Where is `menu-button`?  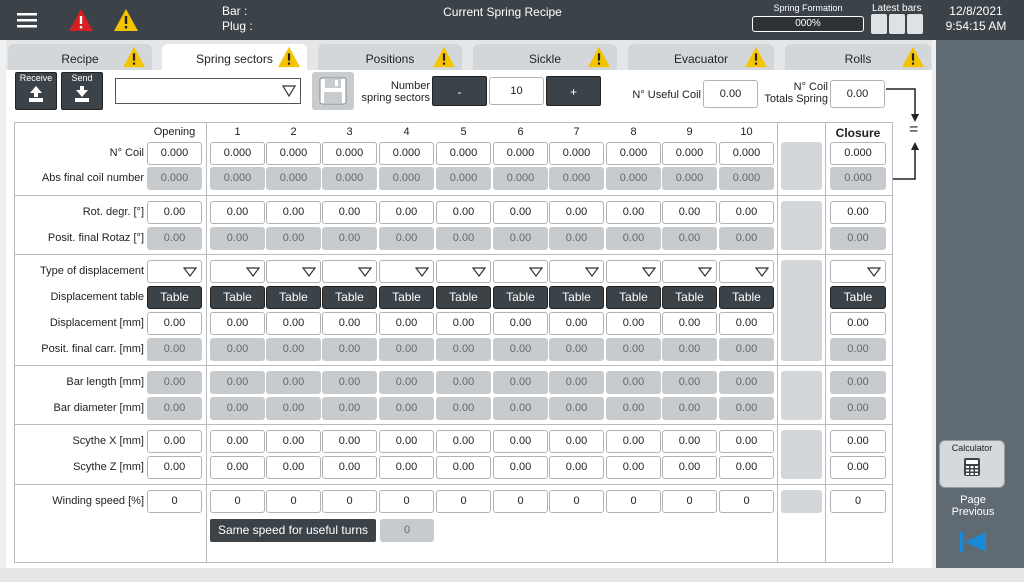 menu-button is located at coordinates (27, 20).